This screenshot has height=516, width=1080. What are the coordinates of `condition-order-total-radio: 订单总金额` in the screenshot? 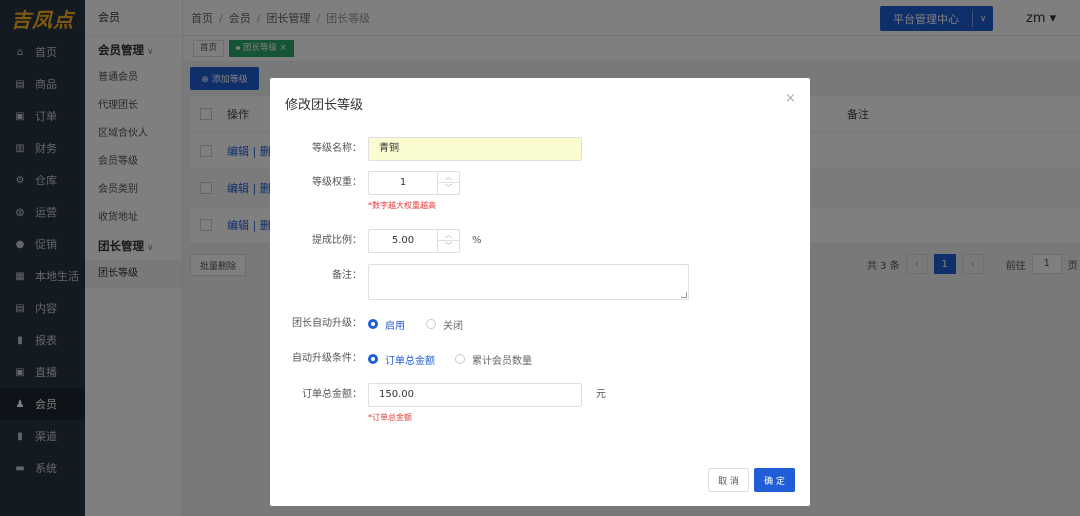 It's located at (401, 359).